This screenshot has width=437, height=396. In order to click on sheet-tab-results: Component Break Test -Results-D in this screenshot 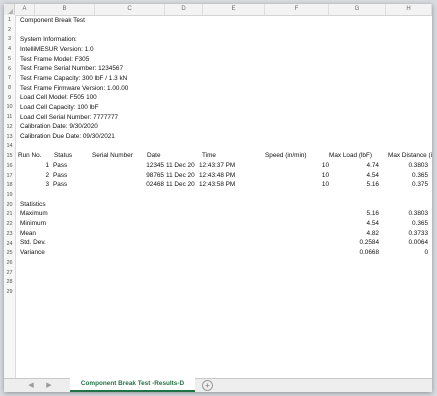, I will do `click(132, 385)`.